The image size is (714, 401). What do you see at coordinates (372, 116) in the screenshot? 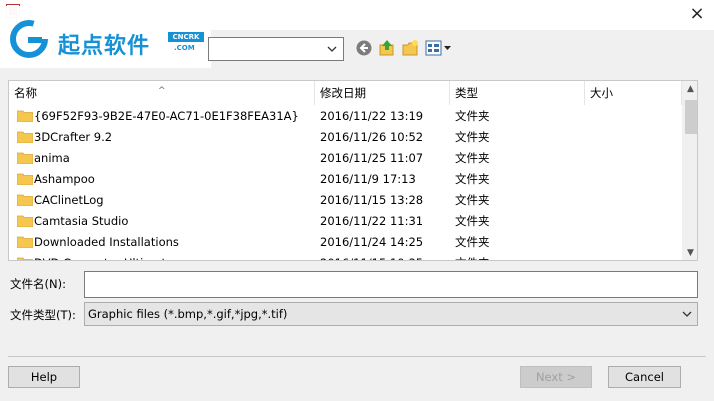
I see `file-date: 2016/11/22 13:19` at bounding box center [372, 116].